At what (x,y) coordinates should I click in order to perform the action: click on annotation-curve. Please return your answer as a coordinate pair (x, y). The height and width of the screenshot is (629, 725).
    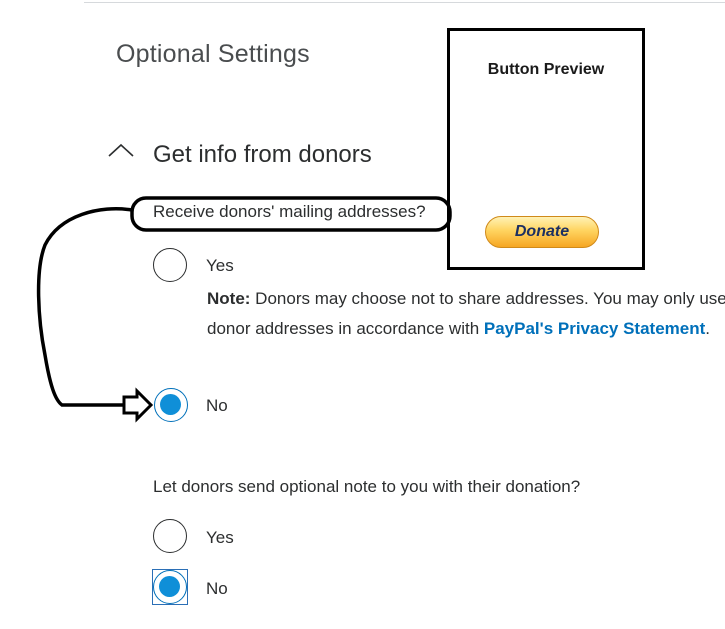
    Looking at the image, I should click on (84, 307).